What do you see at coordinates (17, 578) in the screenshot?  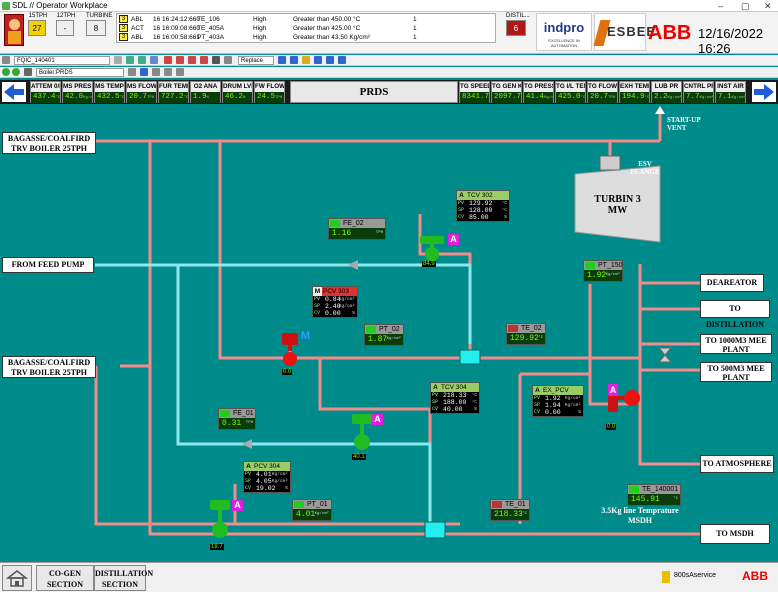 I see `home-button` at bounding box center [17, 578].